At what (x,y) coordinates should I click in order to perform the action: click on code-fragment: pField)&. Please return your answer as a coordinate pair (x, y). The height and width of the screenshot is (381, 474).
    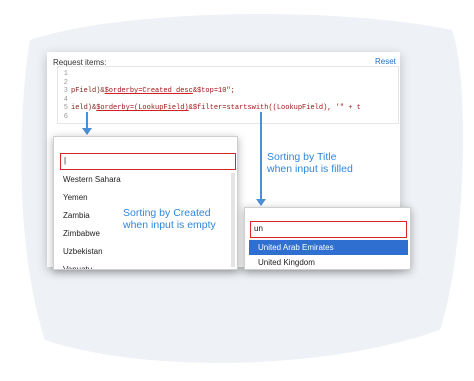
    Looking at the image, I should click on (88, 91).